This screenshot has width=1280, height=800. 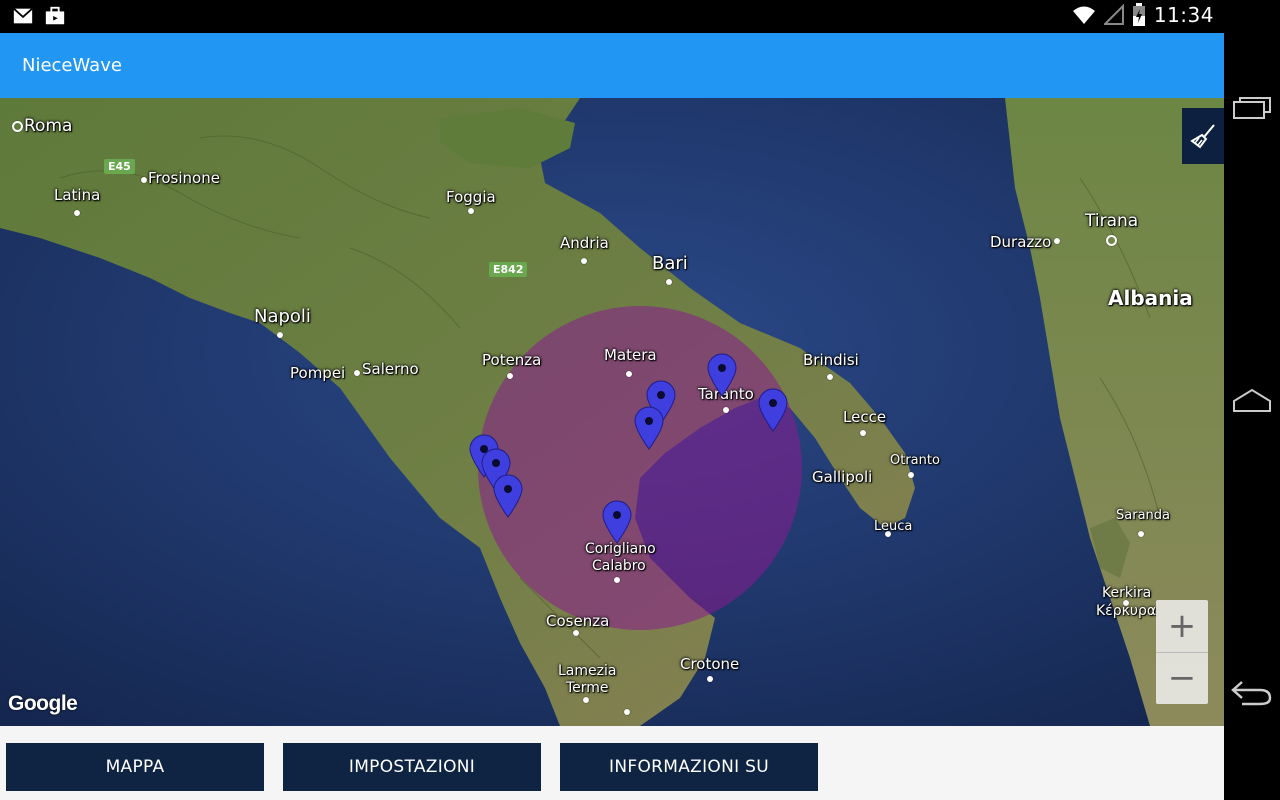 What do you see at coordinates (72, 65) in the screenshot?
I see `app-title: NieceWave` at bounding box center [72, 65].